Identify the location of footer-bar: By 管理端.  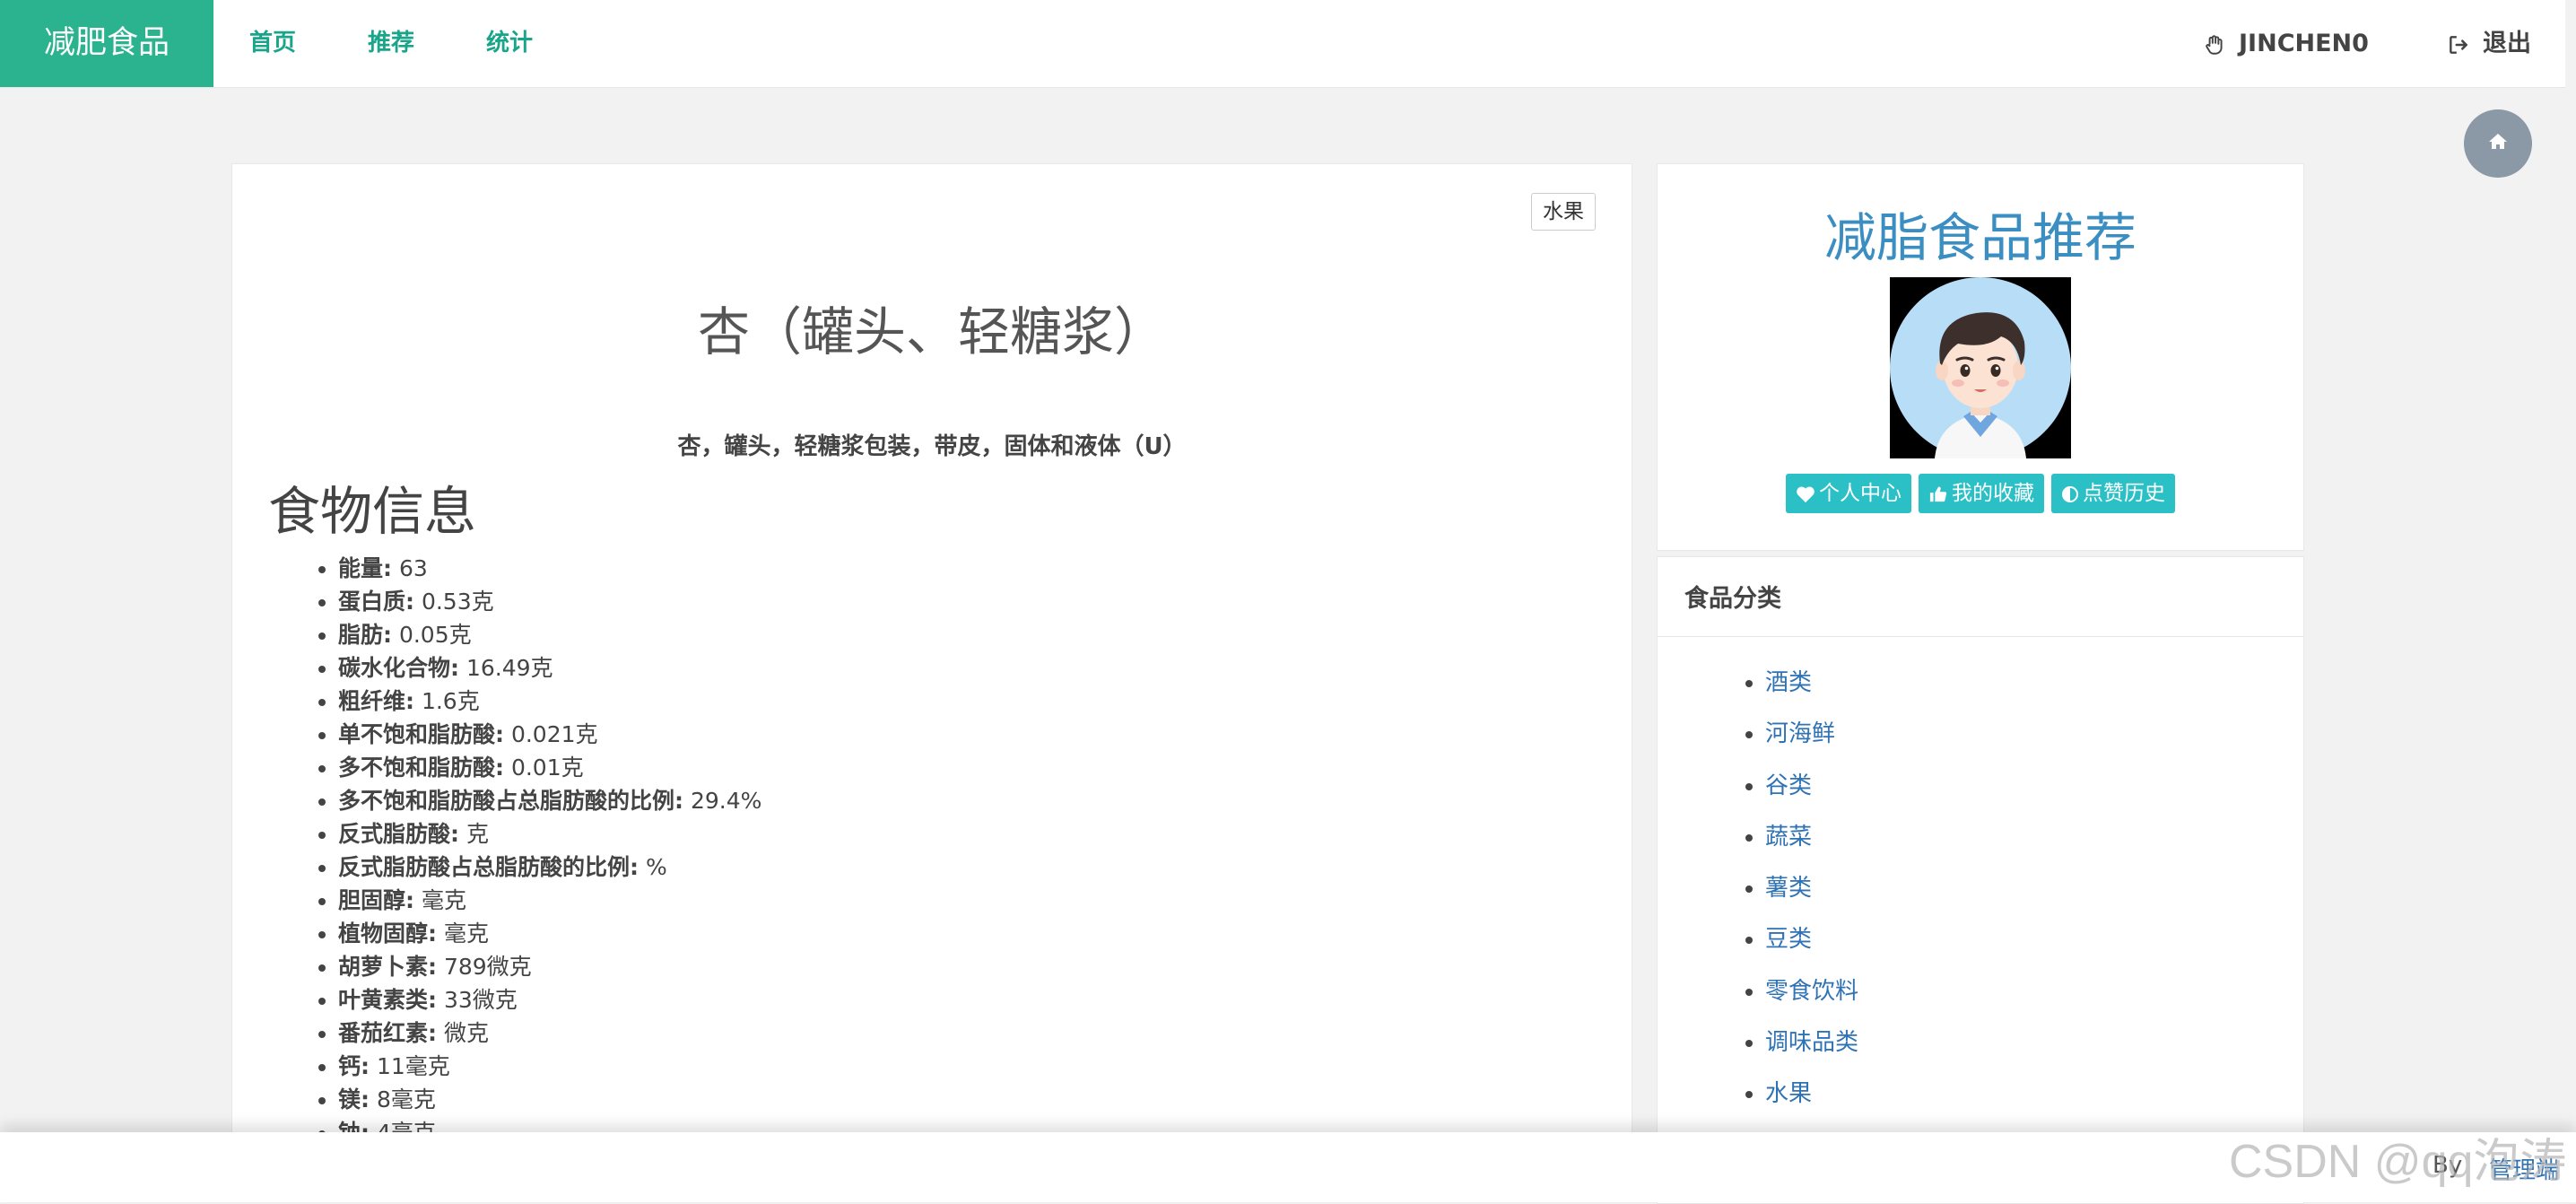
(1288, 1167).